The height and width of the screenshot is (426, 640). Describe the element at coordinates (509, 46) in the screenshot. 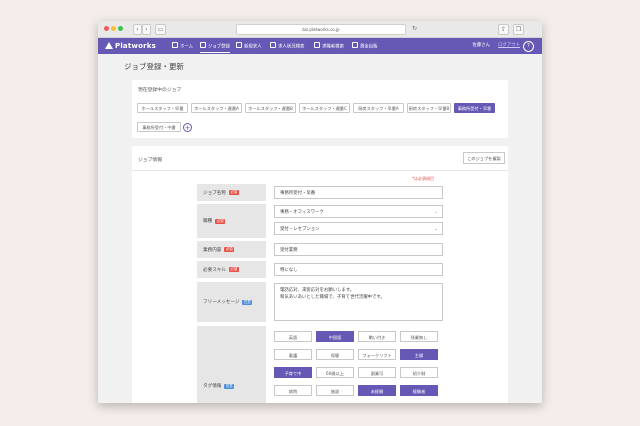

I see `logout-link: ログアウト` at that location.